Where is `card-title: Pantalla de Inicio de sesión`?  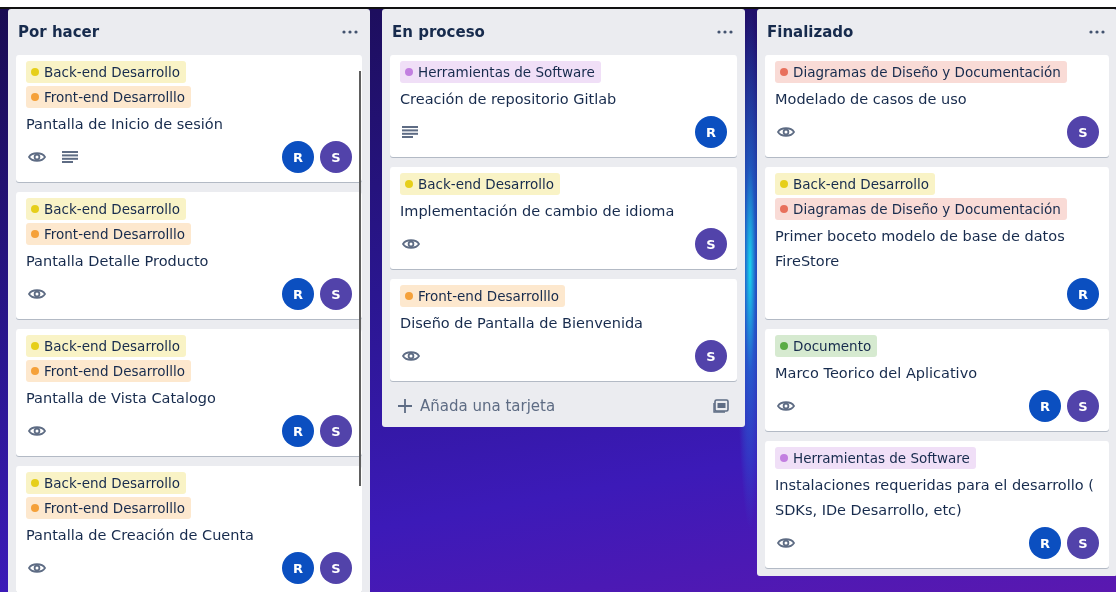
card-title: Pantalla de Inicio de sesión is located at coordinates (125, 124).